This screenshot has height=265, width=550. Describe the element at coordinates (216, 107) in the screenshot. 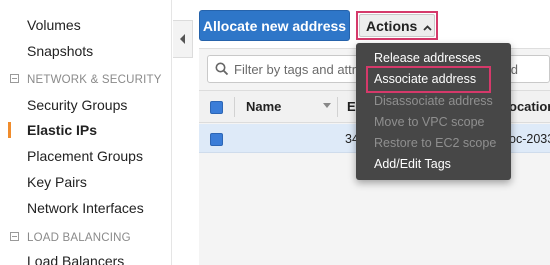

I see `select-all-checkbox` at that location.